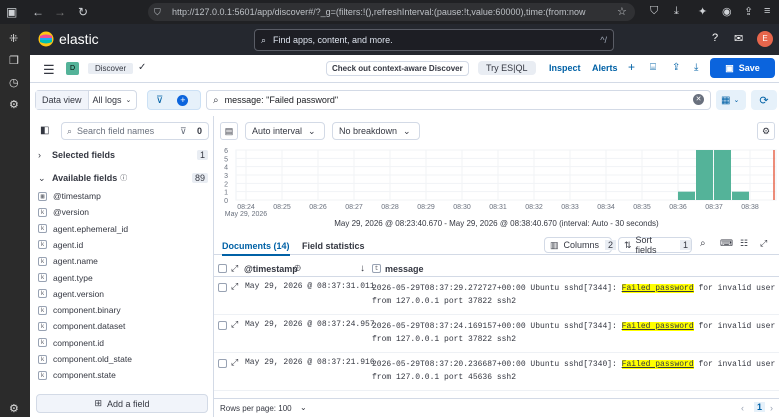  What do you see at coordinates (631, 67) in the screenshot?
I see `plus-icon: +` at bounding box center [631, 67].